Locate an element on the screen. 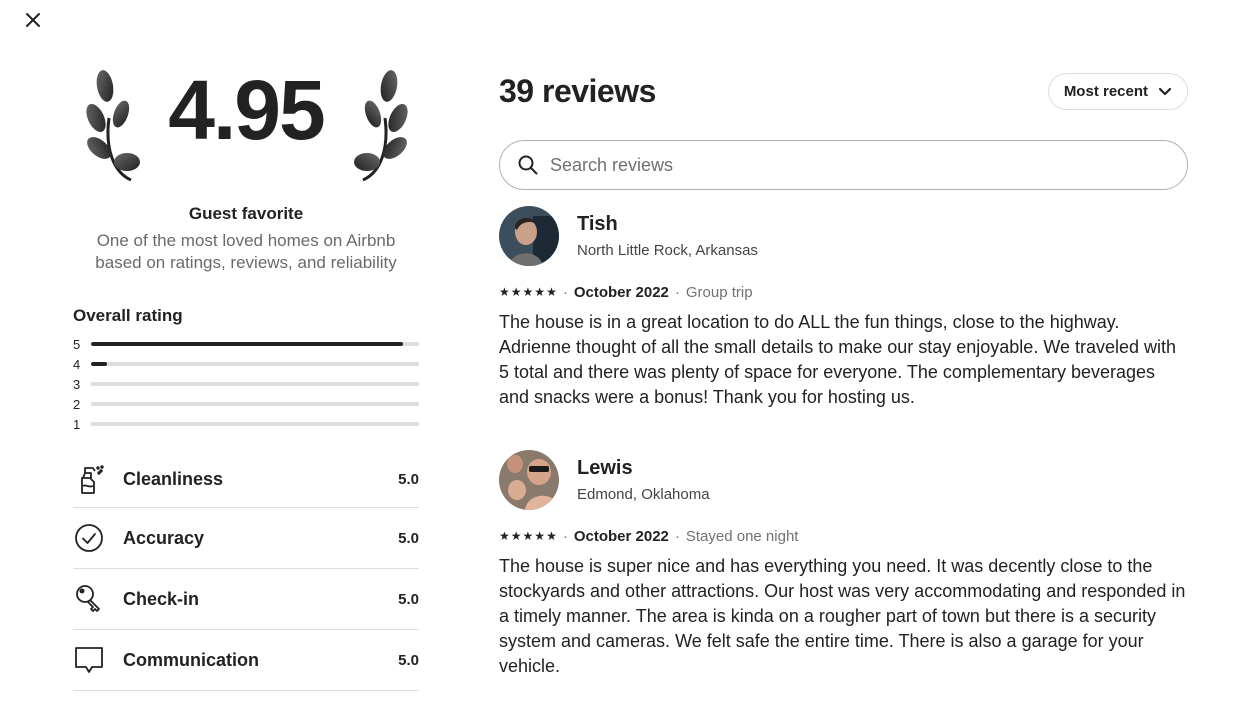 The width and height of the screenshot is (1248, 703). distribution-row: 5 is located at coordinates (246, 344).